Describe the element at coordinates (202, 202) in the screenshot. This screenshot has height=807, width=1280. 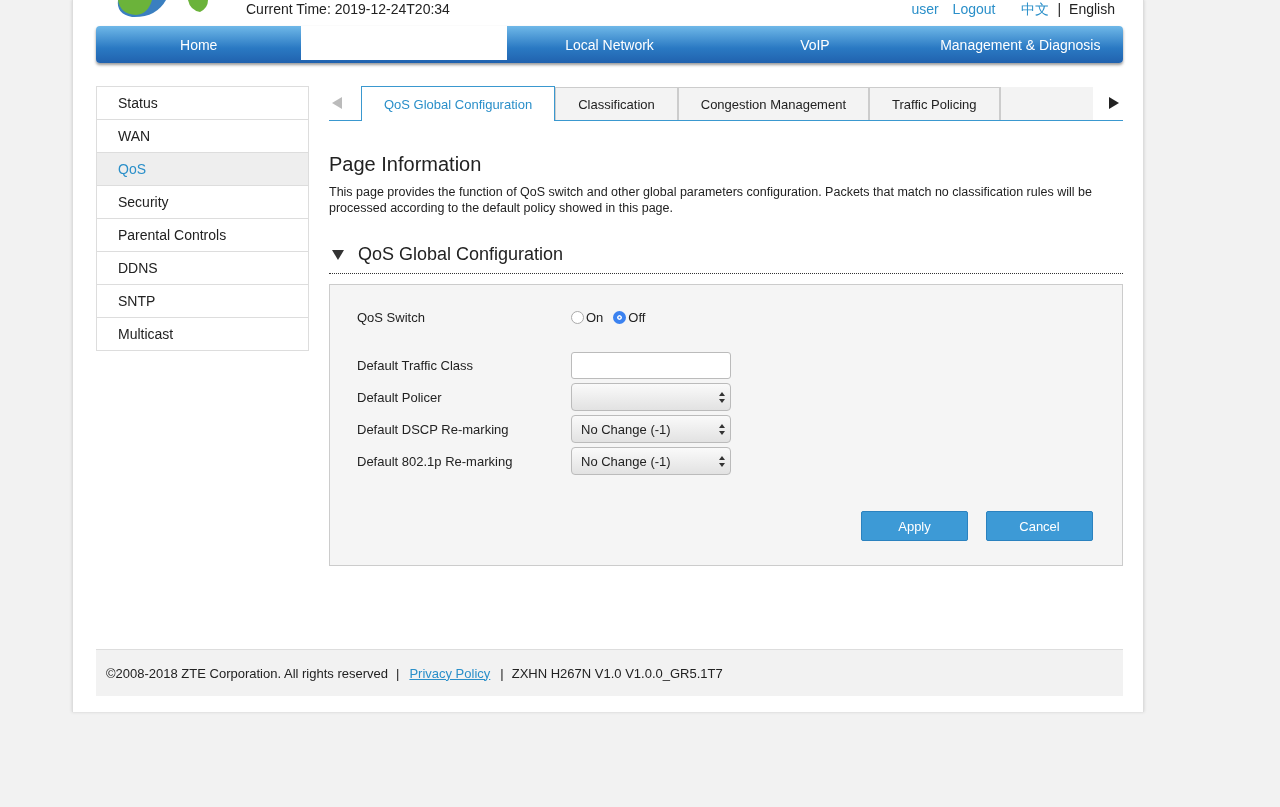
I see `sidebar-item: Security` at that location.